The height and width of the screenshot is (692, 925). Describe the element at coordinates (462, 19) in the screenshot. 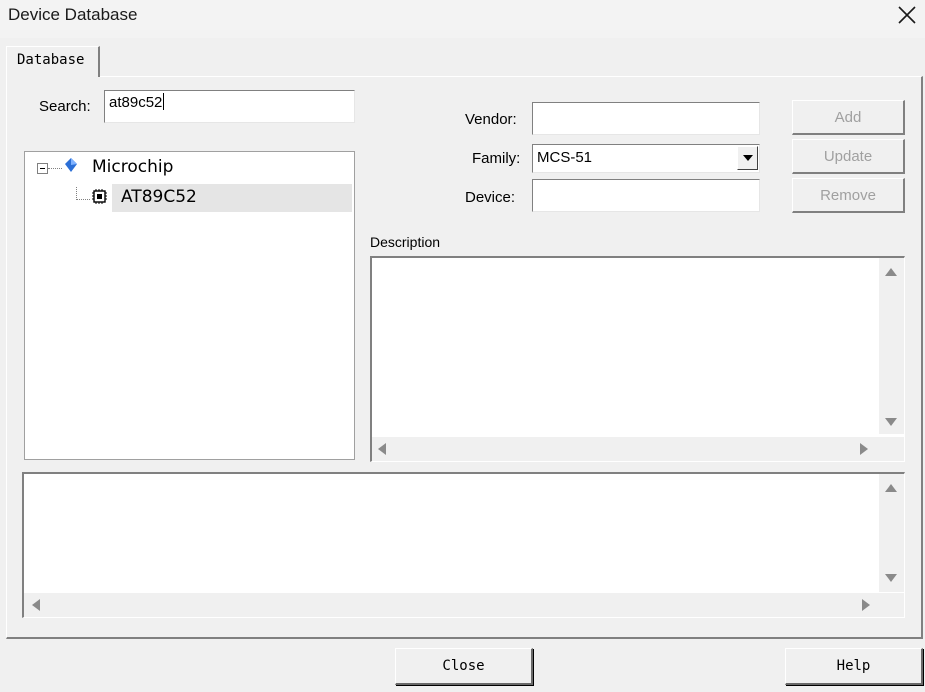

I see `title-bar: Device Database` at that location.